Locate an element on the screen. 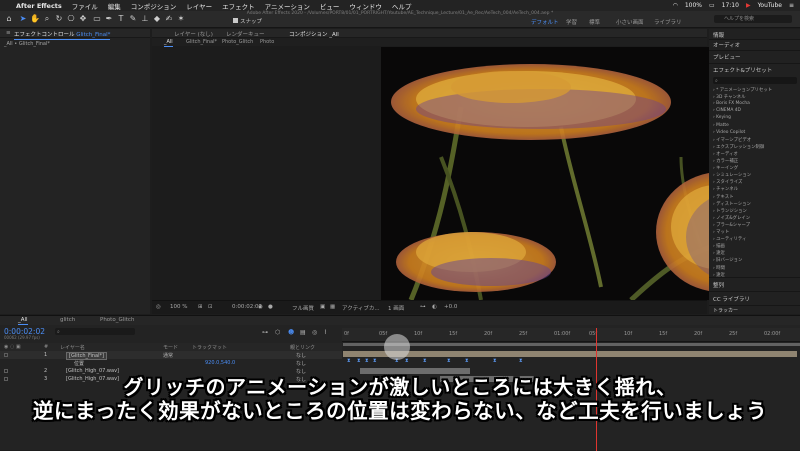 This screenshot has width=800, height=451. effect-category-item: › オーディオ is located at coordinates (725, 154).